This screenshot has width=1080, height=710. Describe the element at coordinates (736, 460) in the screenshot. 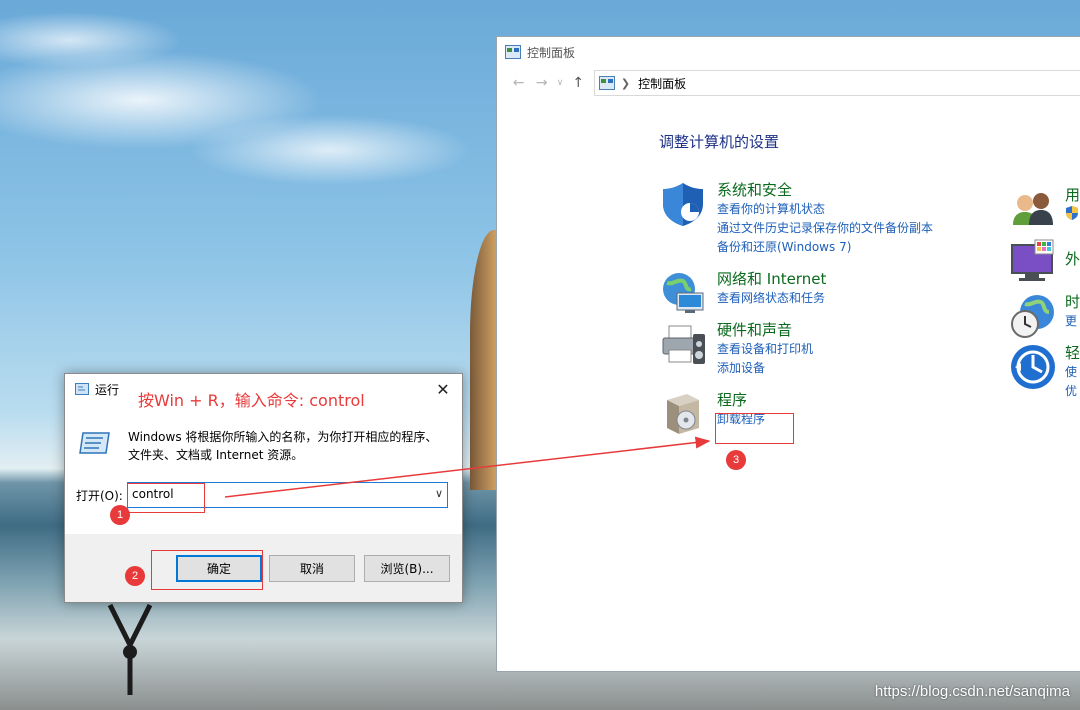

I see `step-badge-3: 3` at that location.